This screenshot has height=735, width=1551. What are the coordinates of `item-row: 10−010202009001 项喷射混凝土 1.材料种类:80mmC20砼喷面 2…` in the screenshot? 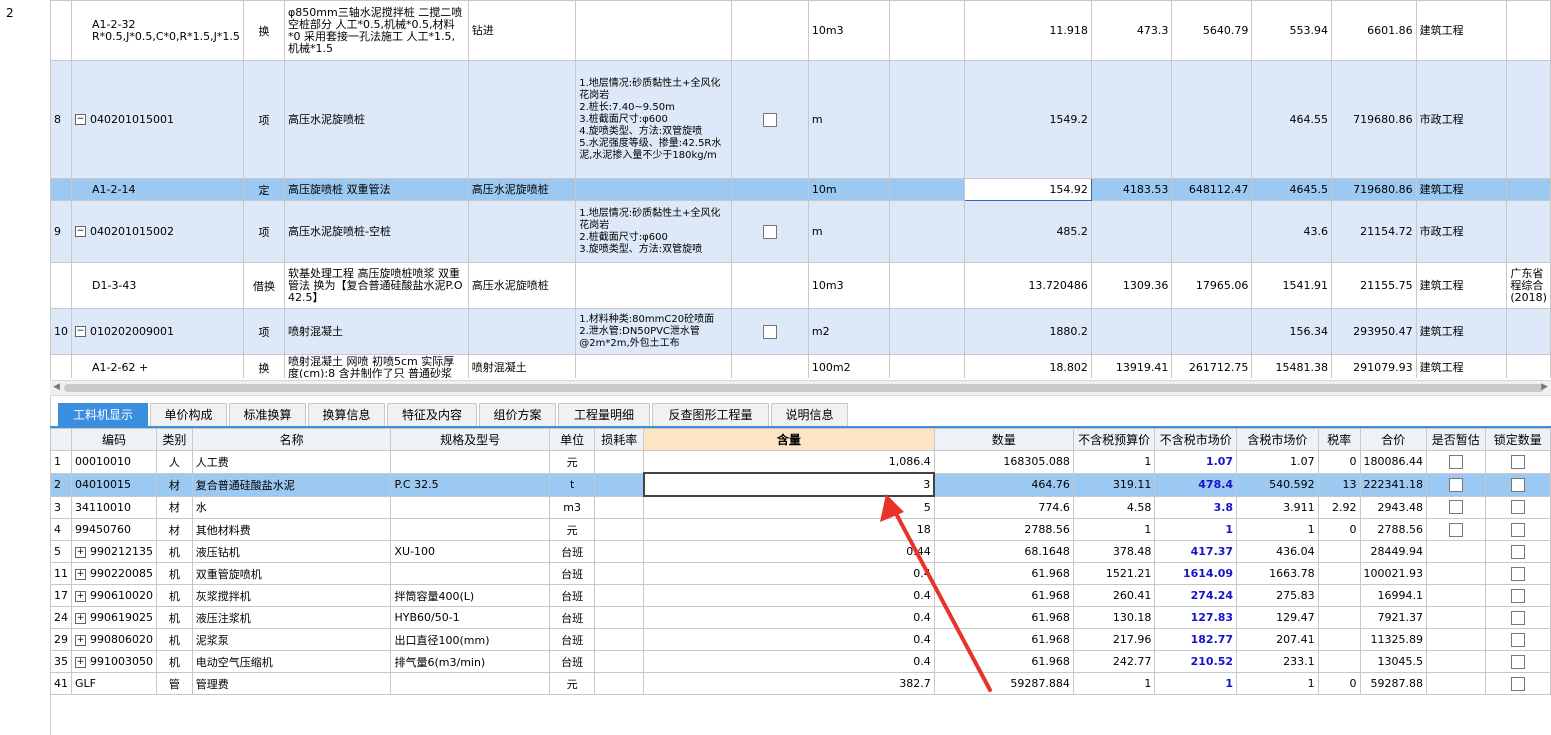 It's located at (800, 331).